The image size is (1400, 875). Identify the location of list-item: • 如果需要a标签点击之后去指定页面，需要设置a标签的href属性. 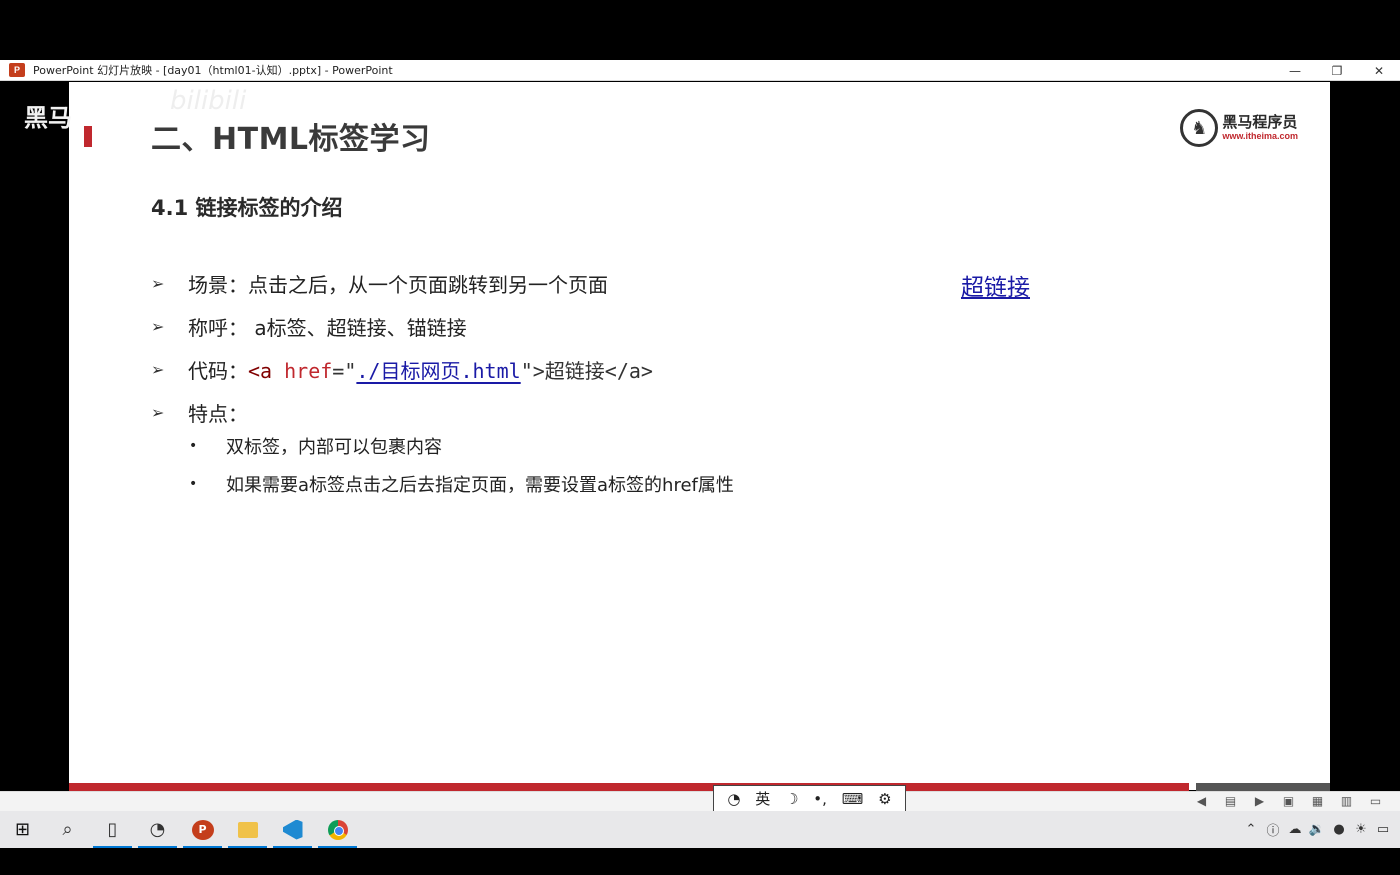
(461, 484).